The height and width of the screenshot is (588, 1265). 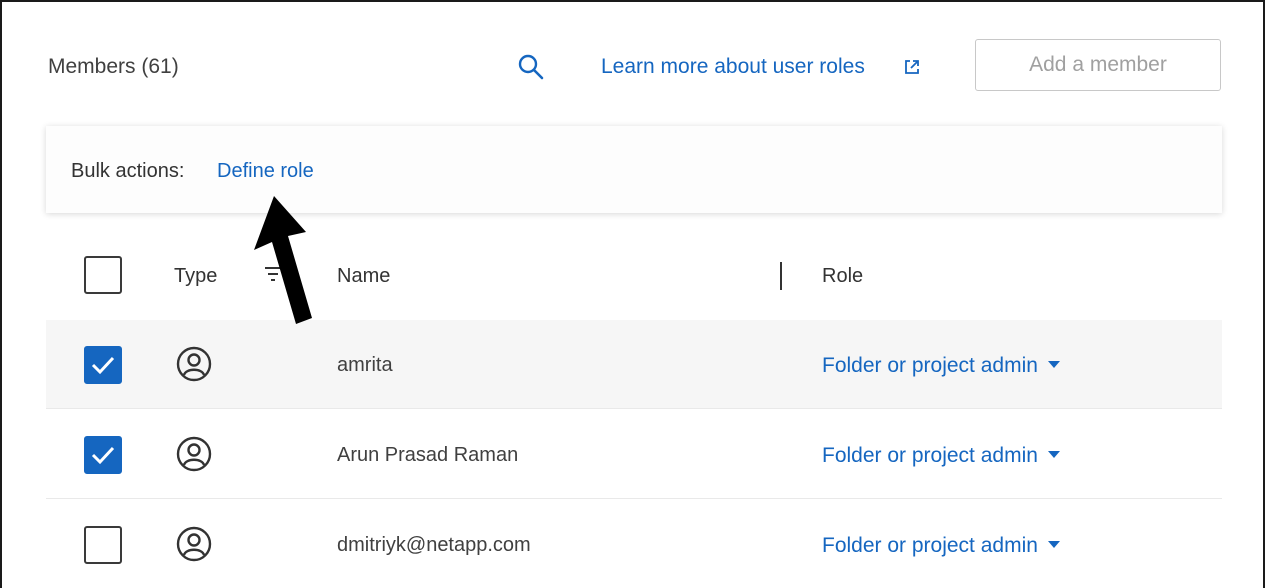 I want to click on column-header-name: Name, so click(x=363, y=276).